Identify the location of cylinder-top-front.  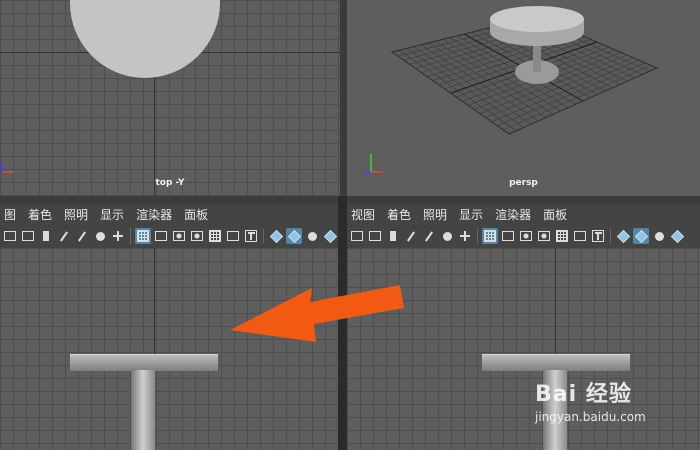
(144, 362).